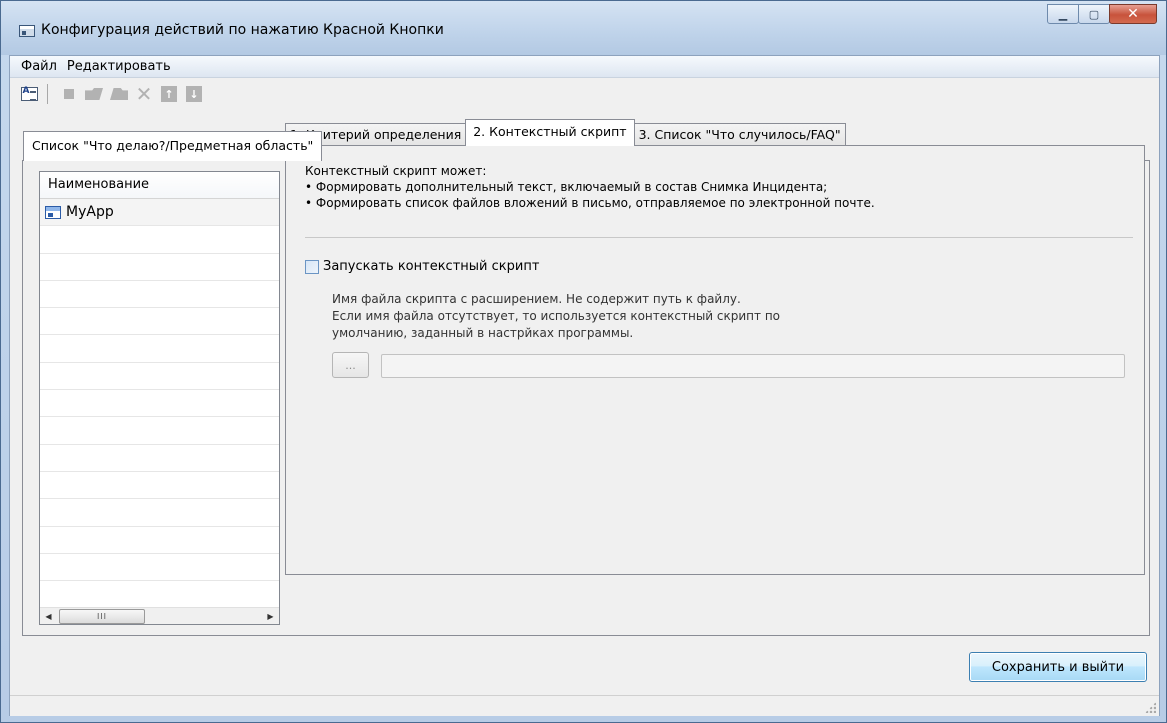 The image size is (1167, 723). Describe the element at coordinates (719, 237) in the screenshot. I see `divider` at that location.